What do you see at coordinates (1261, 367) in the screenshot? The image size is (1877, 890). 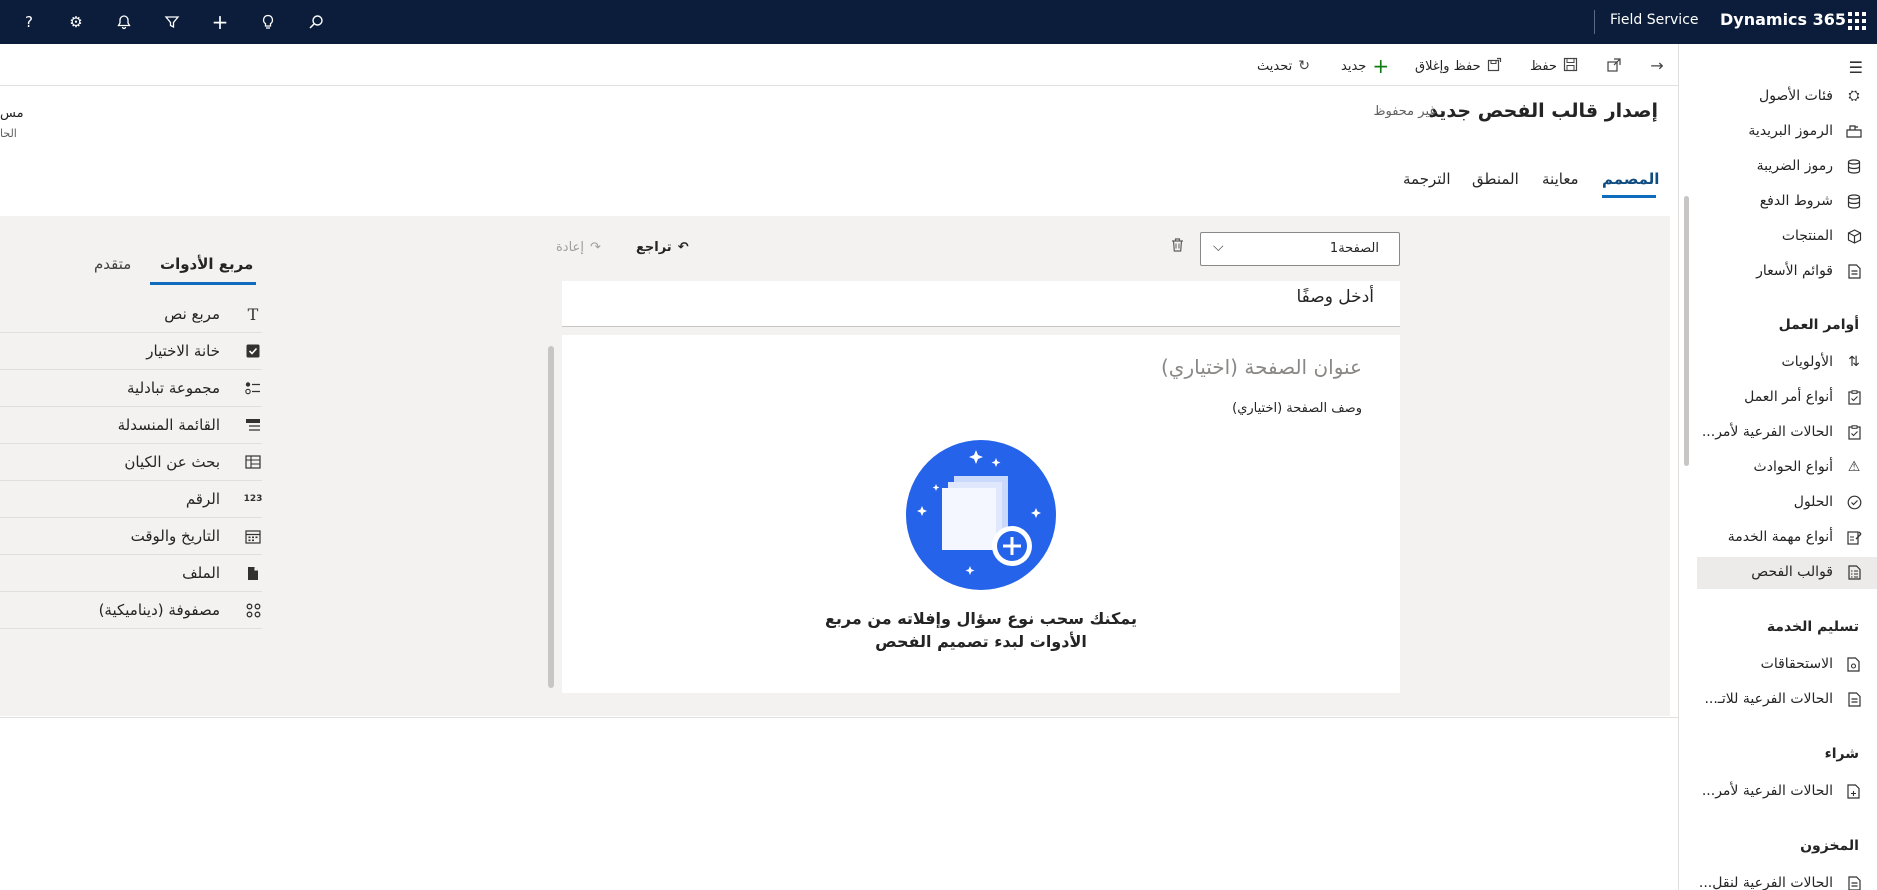 I see `page-title-field: عنوان الصفحة (اختياري)` at bounding box center [1261, 367].